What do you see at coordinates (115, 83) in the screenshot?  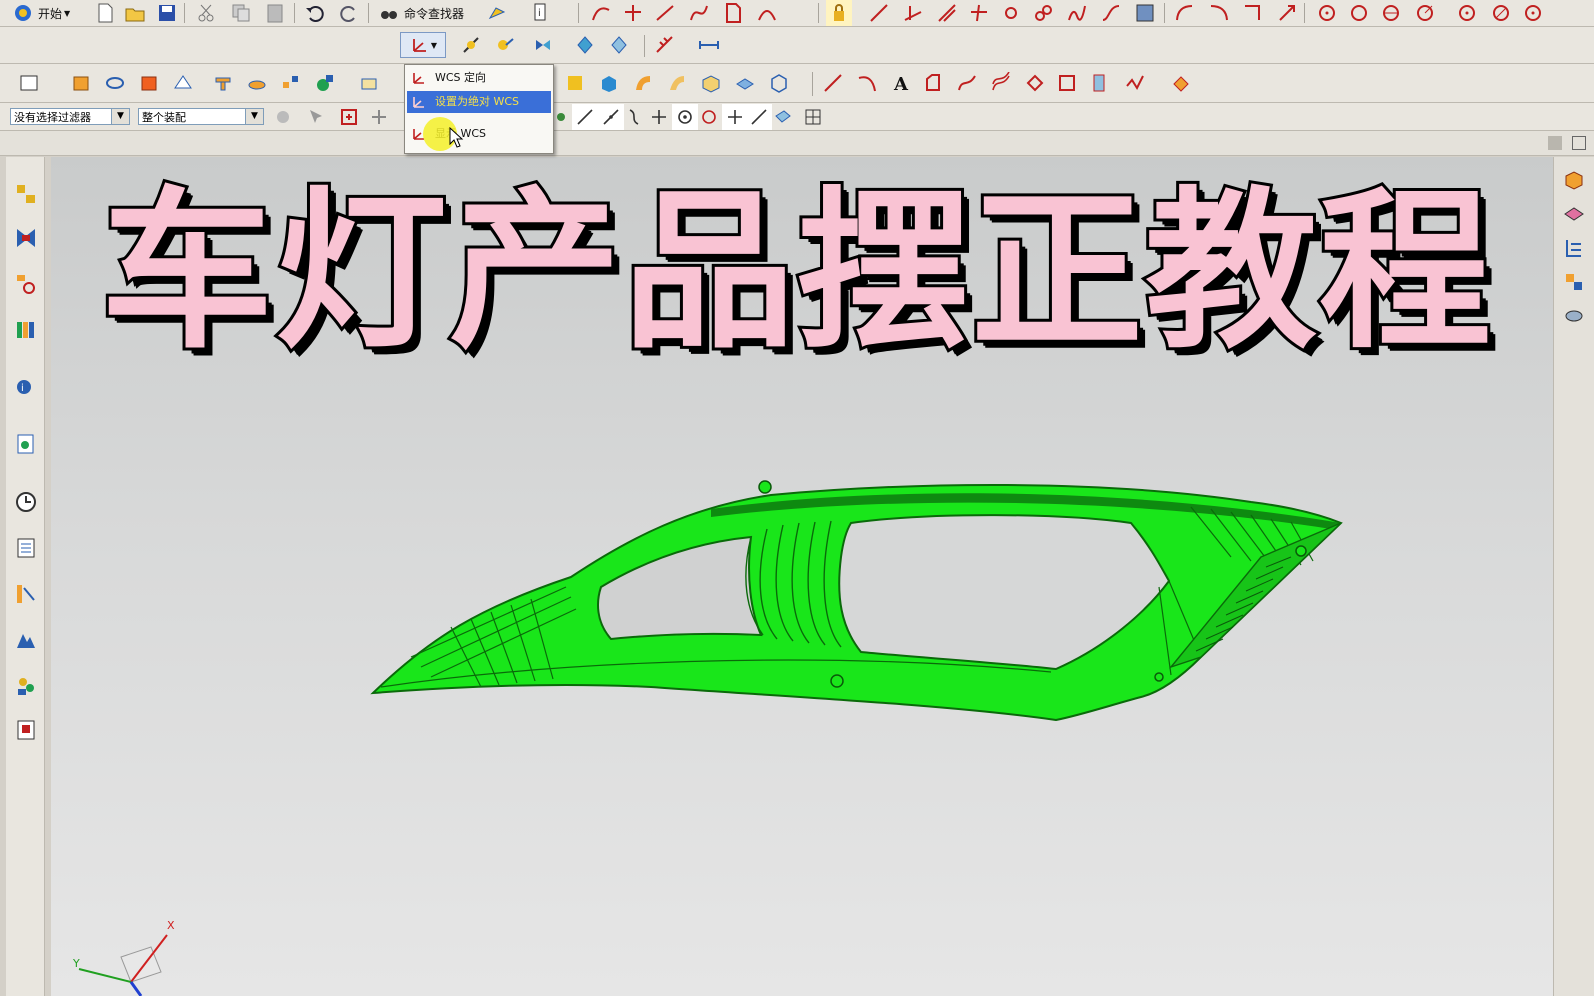 I see `revolve-icon` at bounding box center [115, 83].